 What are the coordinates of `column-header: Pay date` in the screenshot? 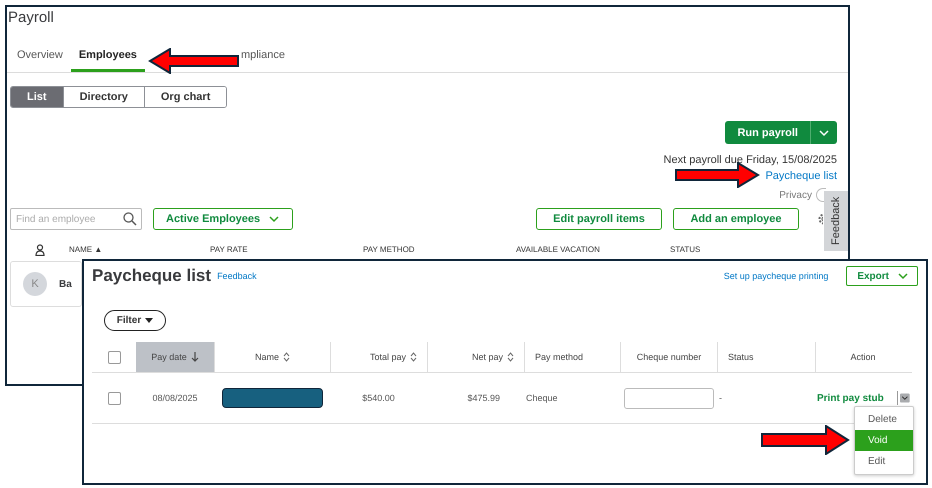 It's located at (175, 357).